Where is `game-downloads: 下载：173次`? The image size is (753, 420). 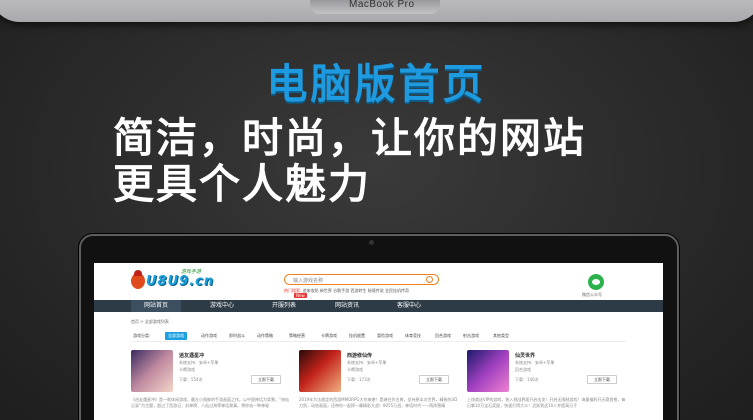 game-downloads: 下载：173次 is located at coordinates (359, 379).